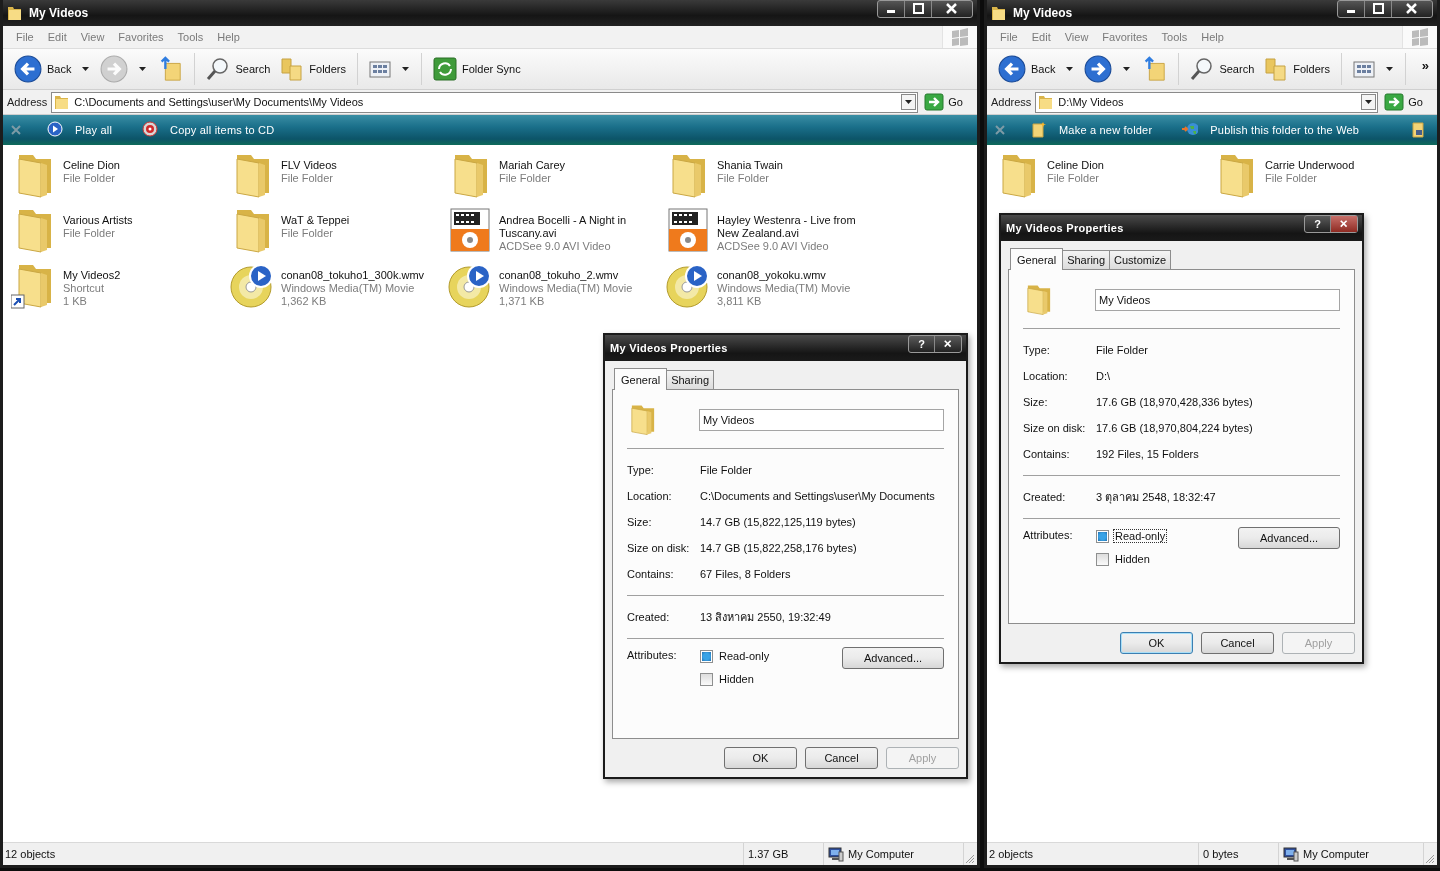 Image resolution: width=1440 pixels, height=871 pixels. What do you see at coordinates (485, 102) in the screenshot?
I see `address-field: C:\Documents and Settings\user\My Documents\My Videos` at bounding box center [485, 102].